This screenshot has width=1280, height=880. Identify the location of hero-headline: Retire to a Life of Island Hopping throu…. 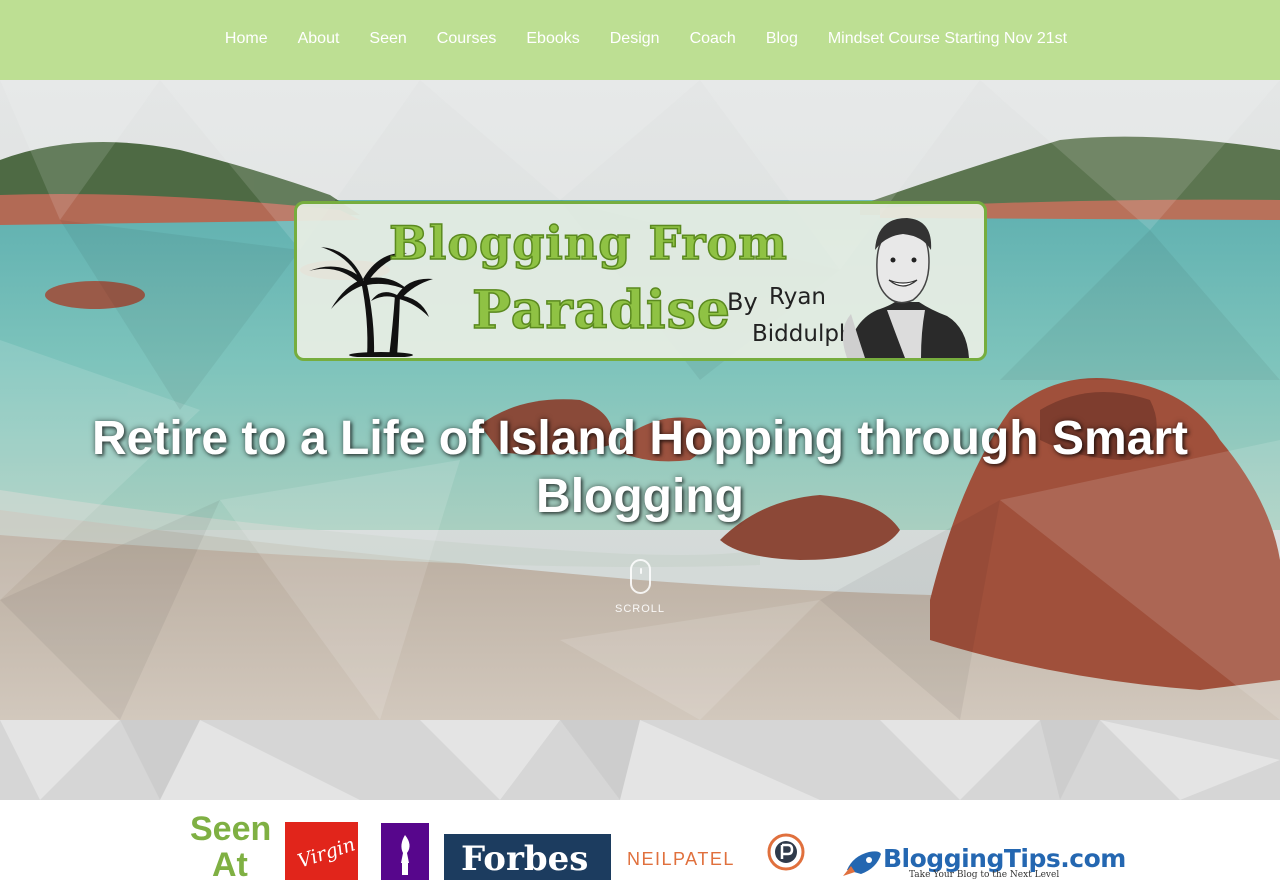
(639, 467).